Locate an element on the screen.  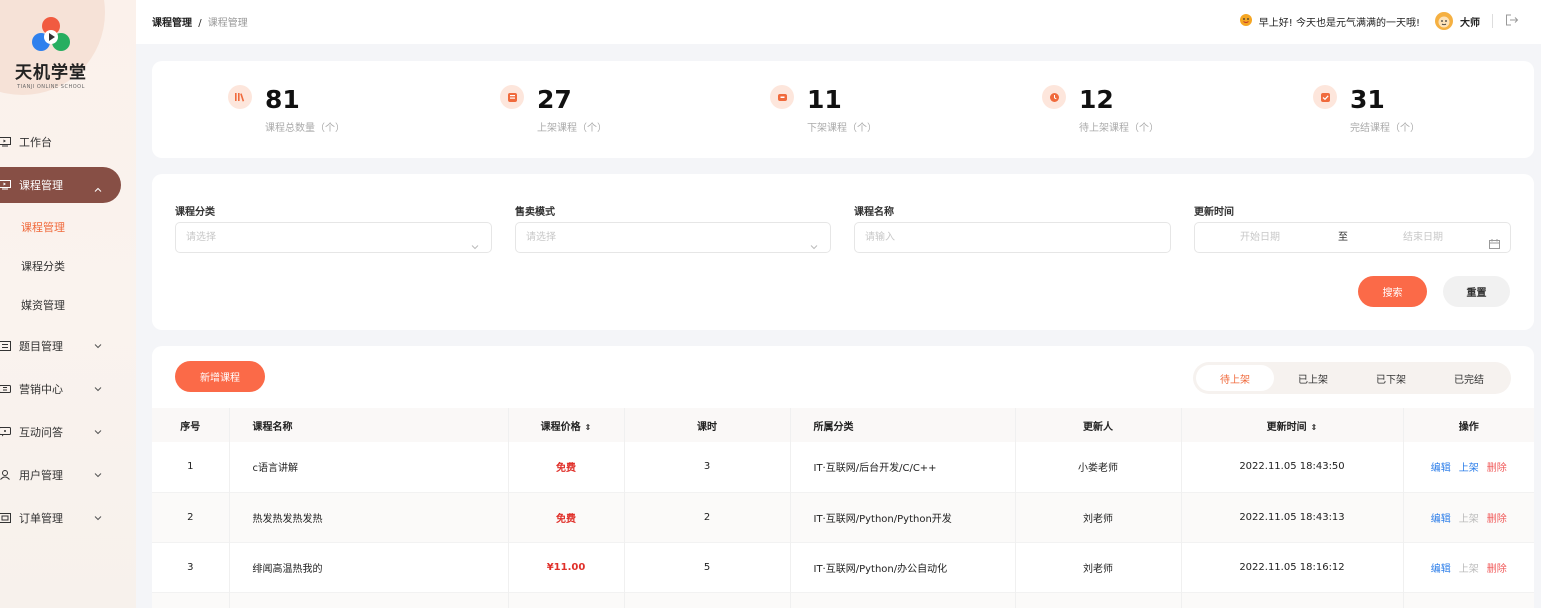
menu-item-label: 课程管理 is located at coordinates (41, 185).